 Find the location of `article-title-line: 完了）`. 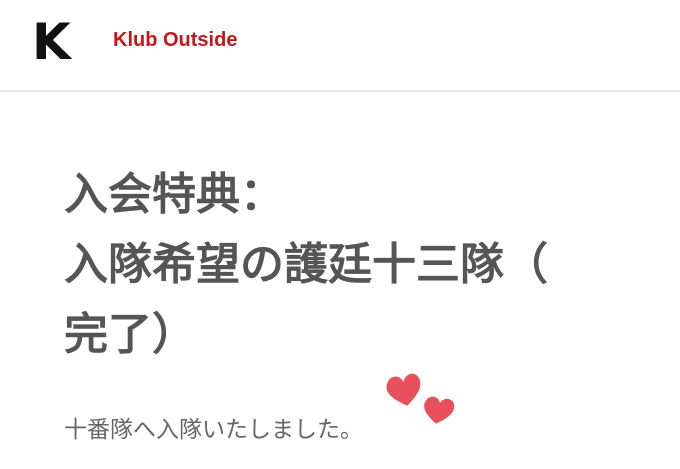

article-title-line: 完了） is located at coordinates (130, 334).